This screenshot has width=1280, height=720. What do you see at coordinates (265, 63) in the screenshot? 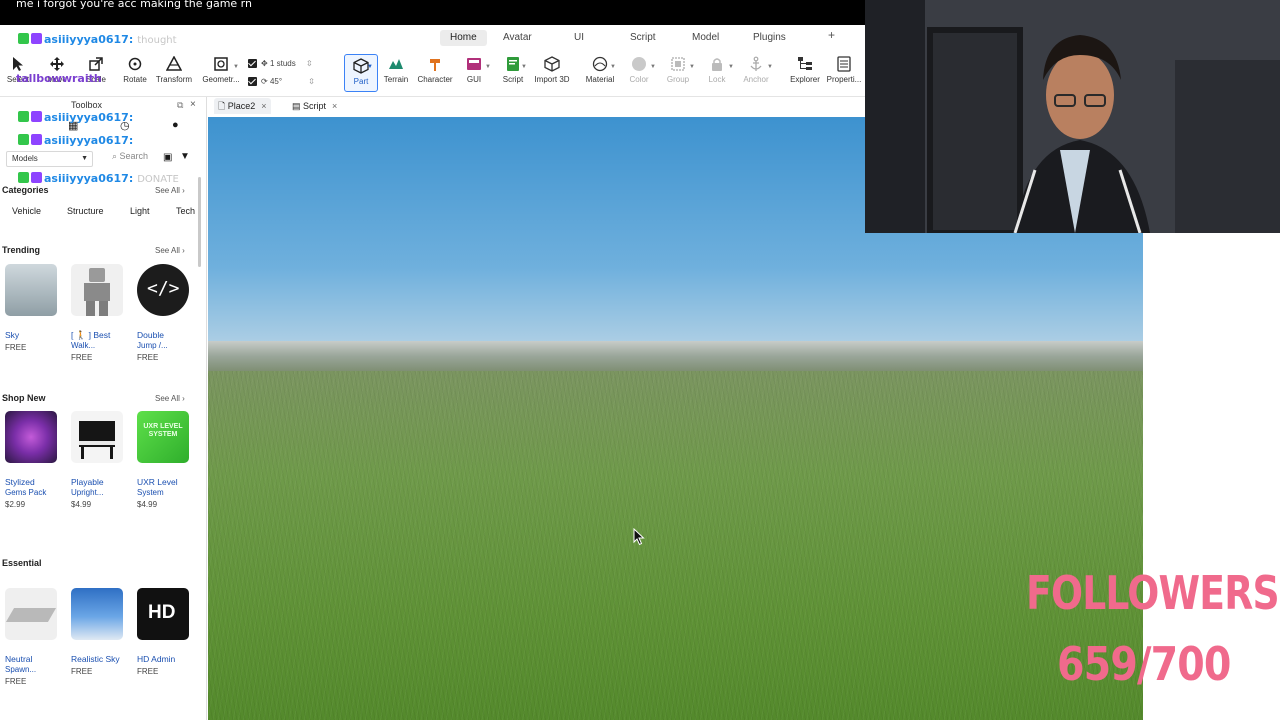
I see `move-arrows-icon: ✥` at bounding box center [265, 63].